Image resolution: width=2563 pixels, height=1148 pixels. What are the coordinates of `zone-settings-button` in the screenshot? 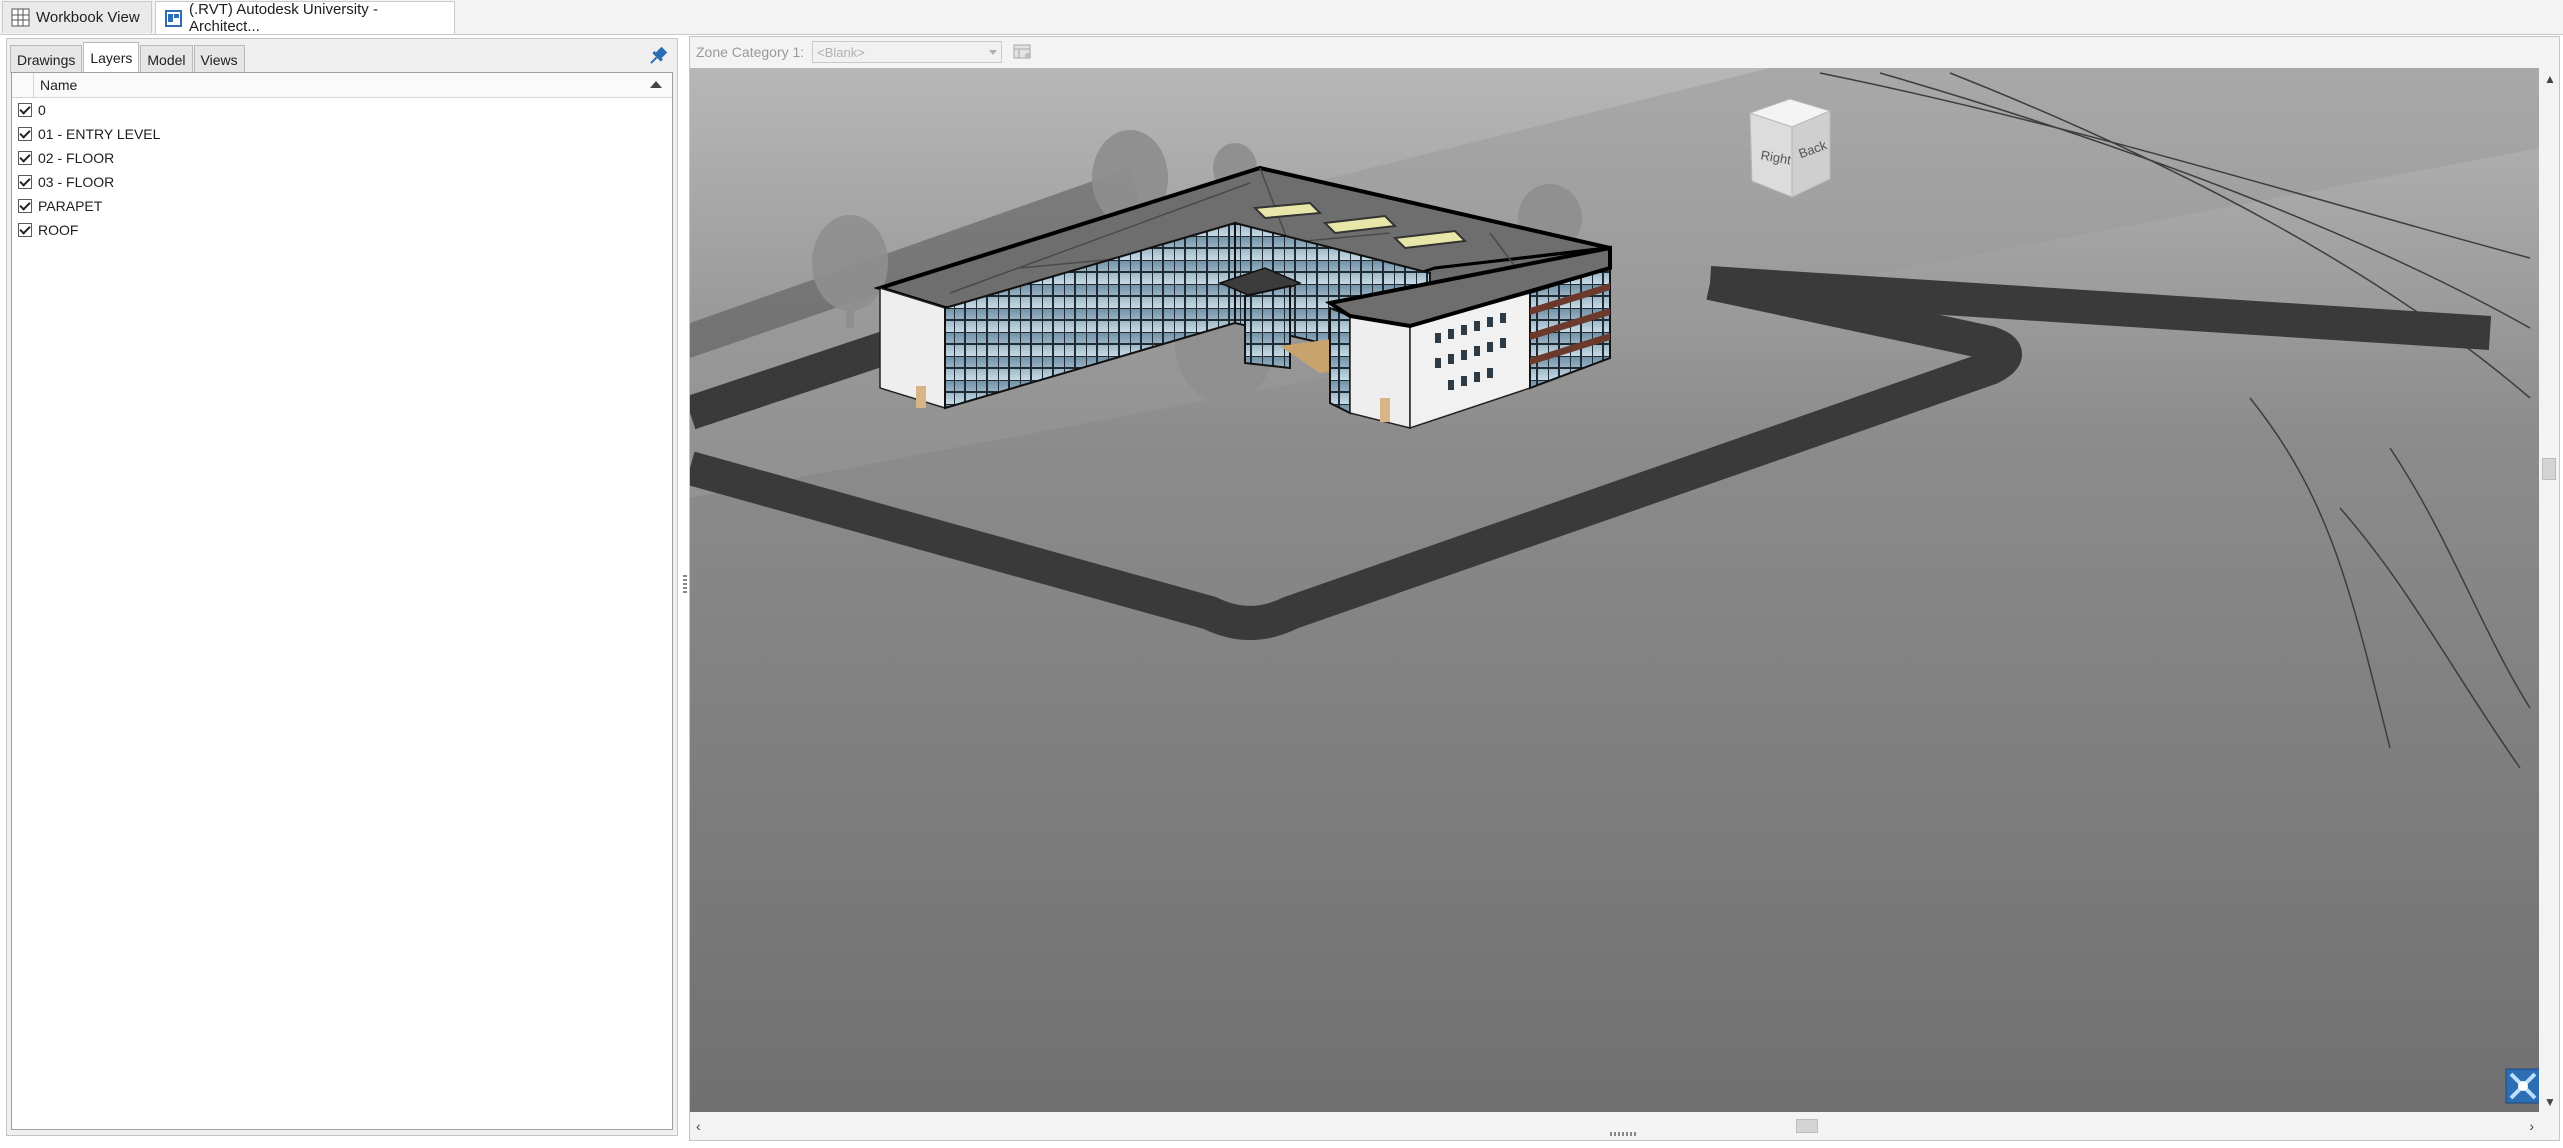 It's located at (1023, 52).